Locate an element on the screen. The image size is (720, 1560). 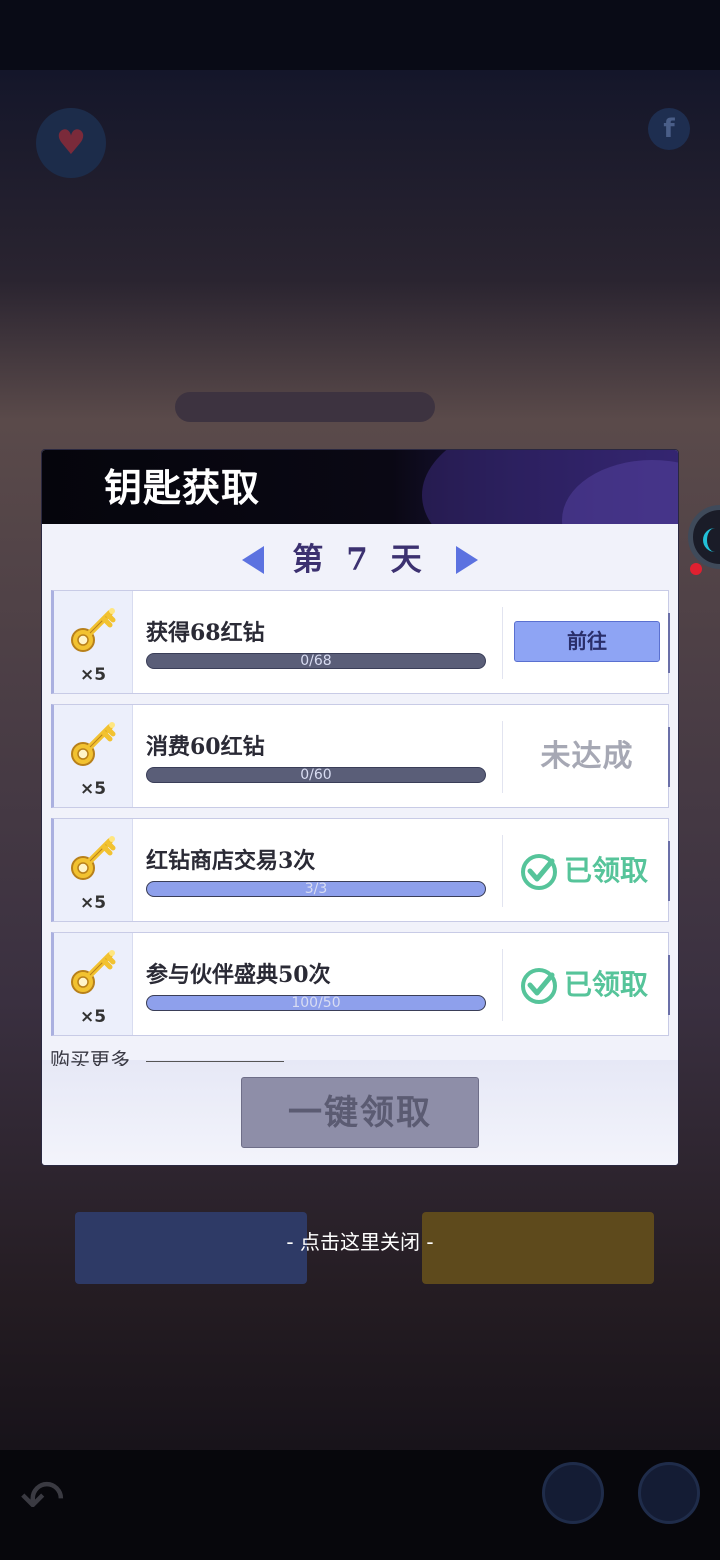
task-progress-text: 100/50 is located at coordinates (316, 1003).